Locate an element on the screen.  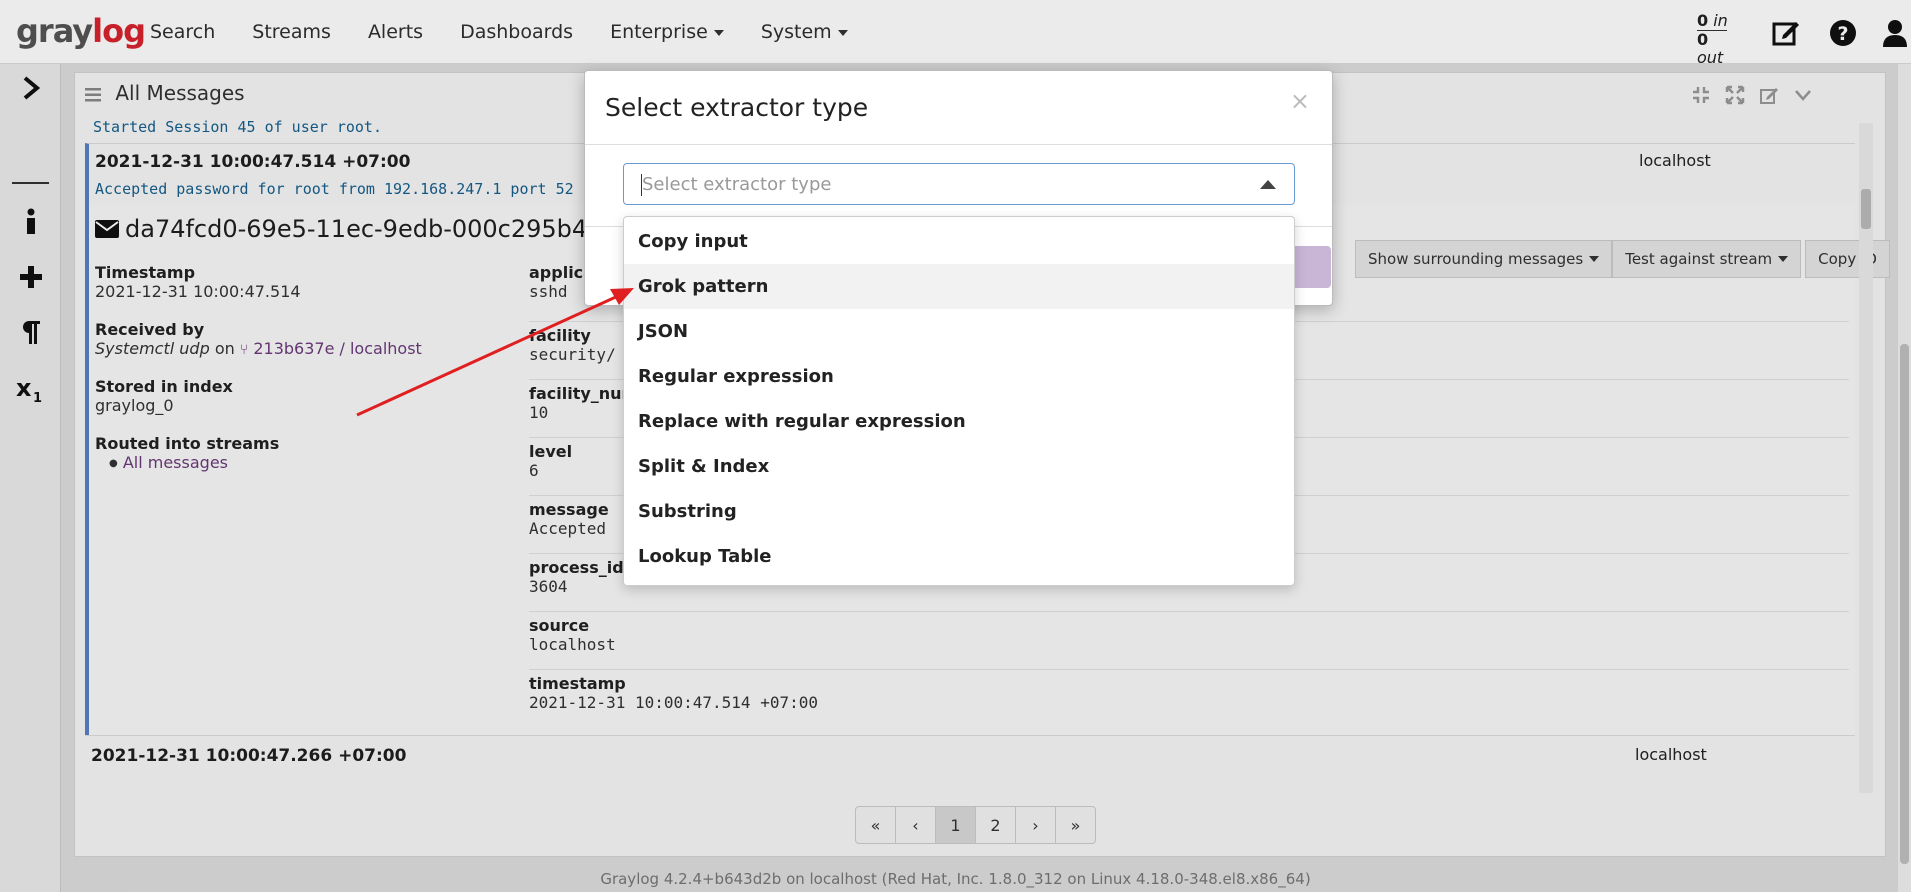
modal-title: Select extractor type is located at coordinates (737, 107).